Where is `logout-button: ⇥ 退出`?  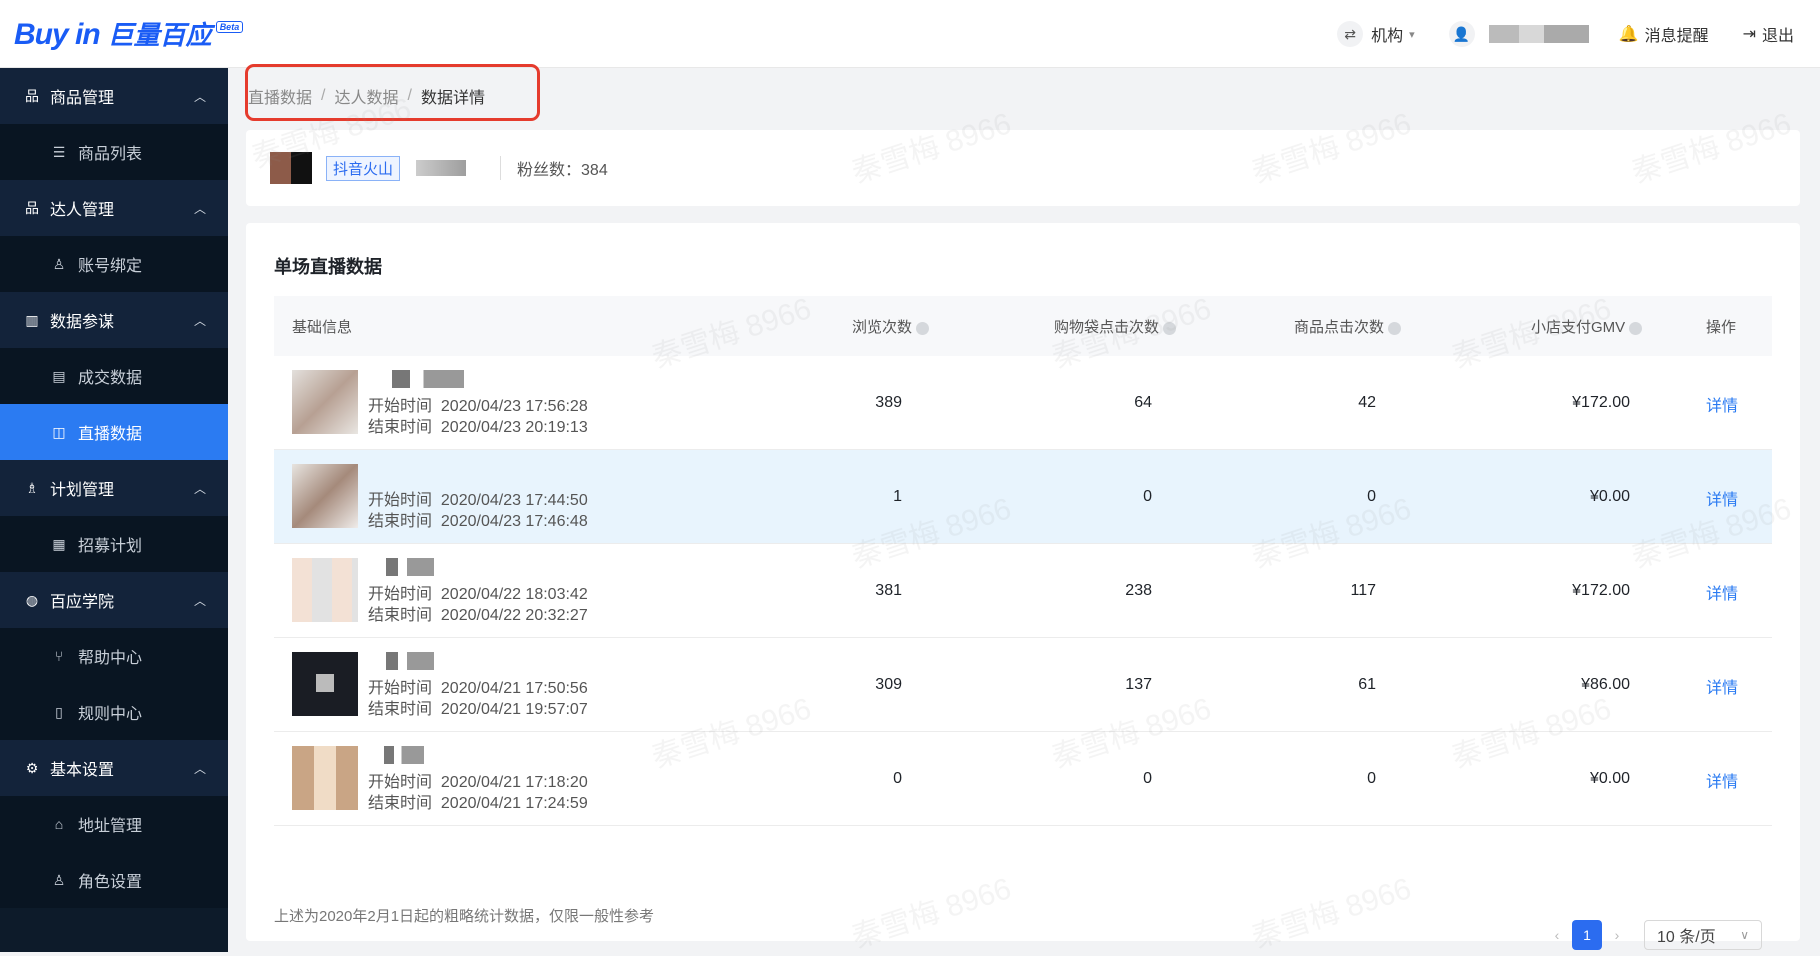
logout-button: ⇥ 退出 is located at coordinates (1768, 34).